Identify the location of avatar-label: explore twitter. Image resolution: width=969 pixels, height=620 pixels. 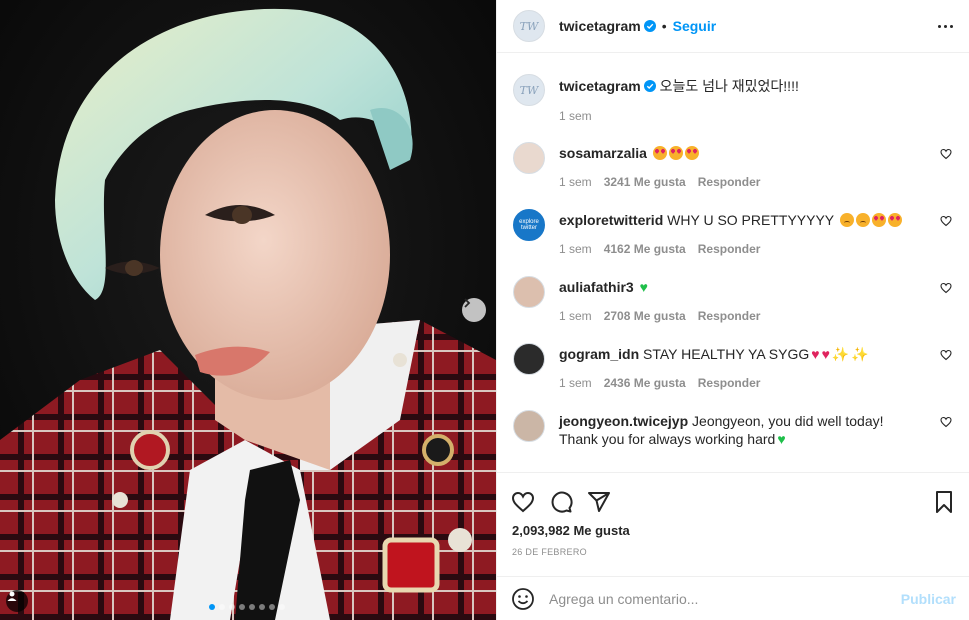
(529, 225).